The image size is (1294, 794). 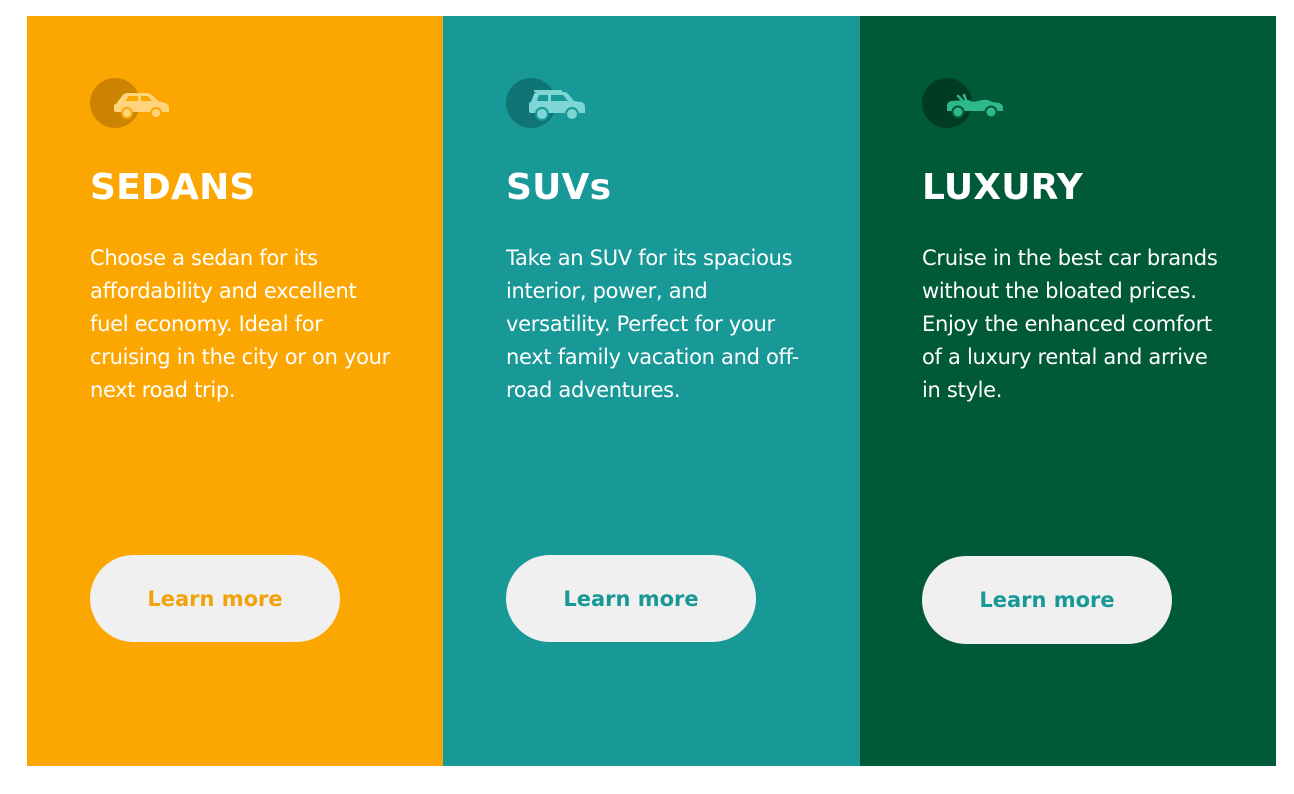 I want to click on sedan-car-icon-glyph, so click(x=141, y=106).